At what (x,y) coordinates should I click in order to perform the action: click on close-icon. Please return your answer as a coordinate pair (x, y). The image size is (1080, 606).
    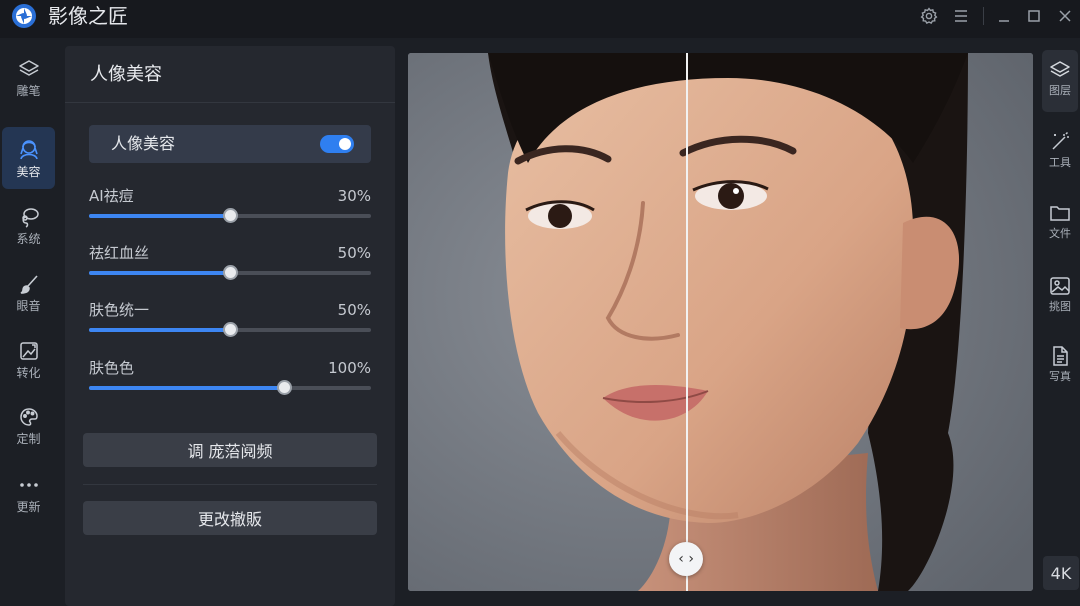
    Looking at the image, I should click on (1065, 16).